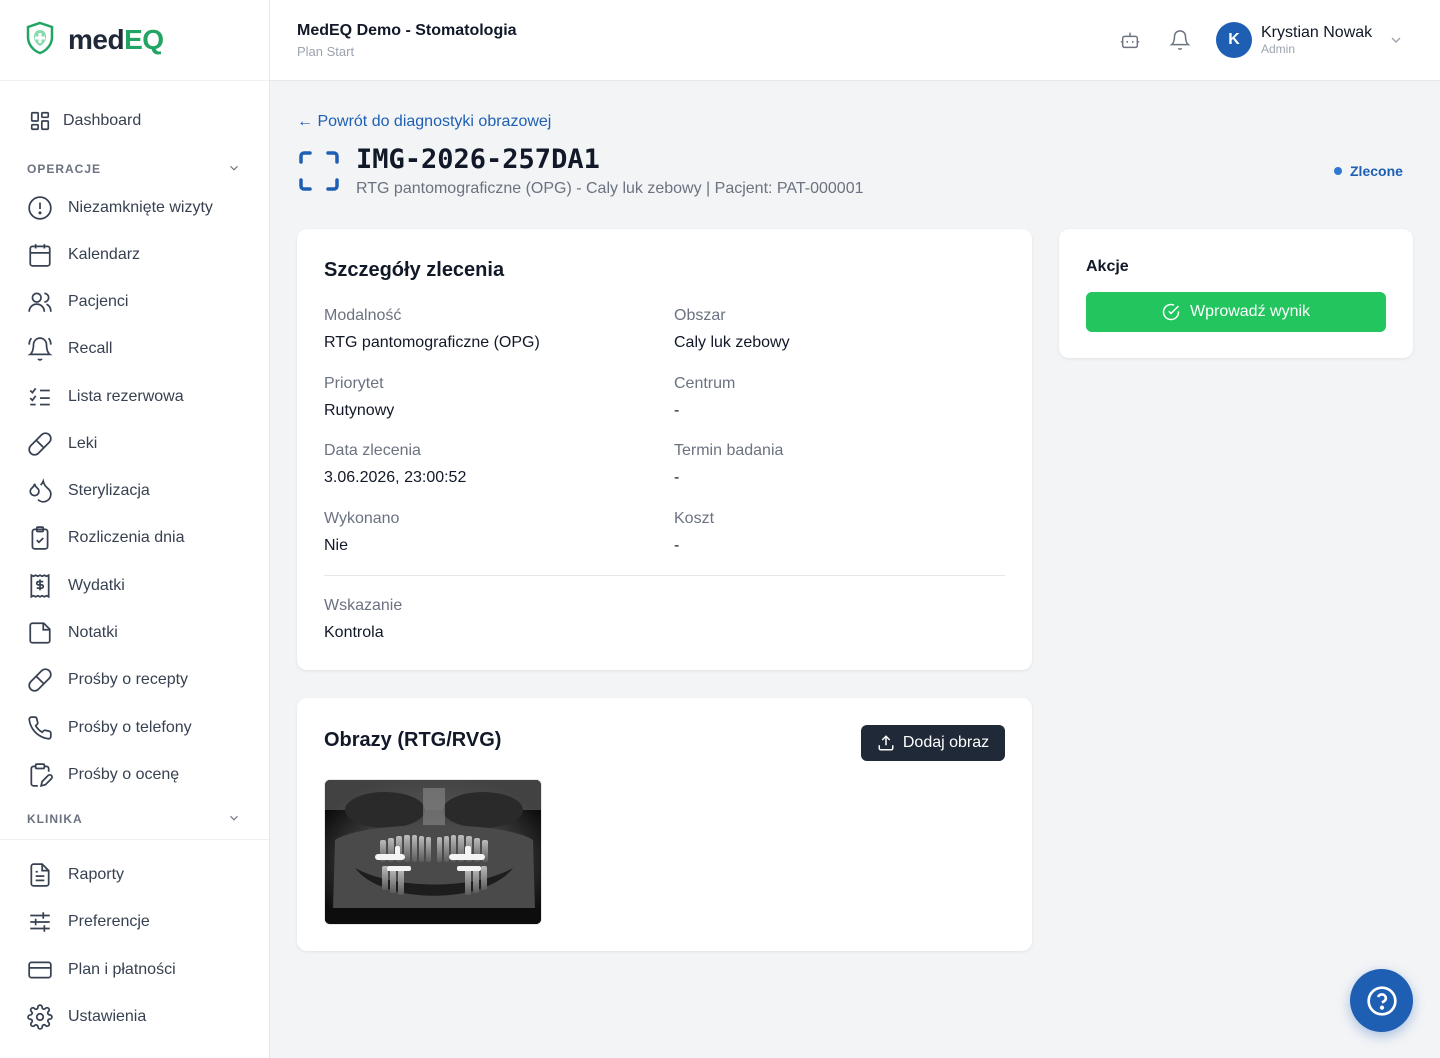 The width and height of the screenshot is (1440, 1058). Describe the element at coordinates (40, 586) in the screenshot. I see `receipt-icon` at that location.